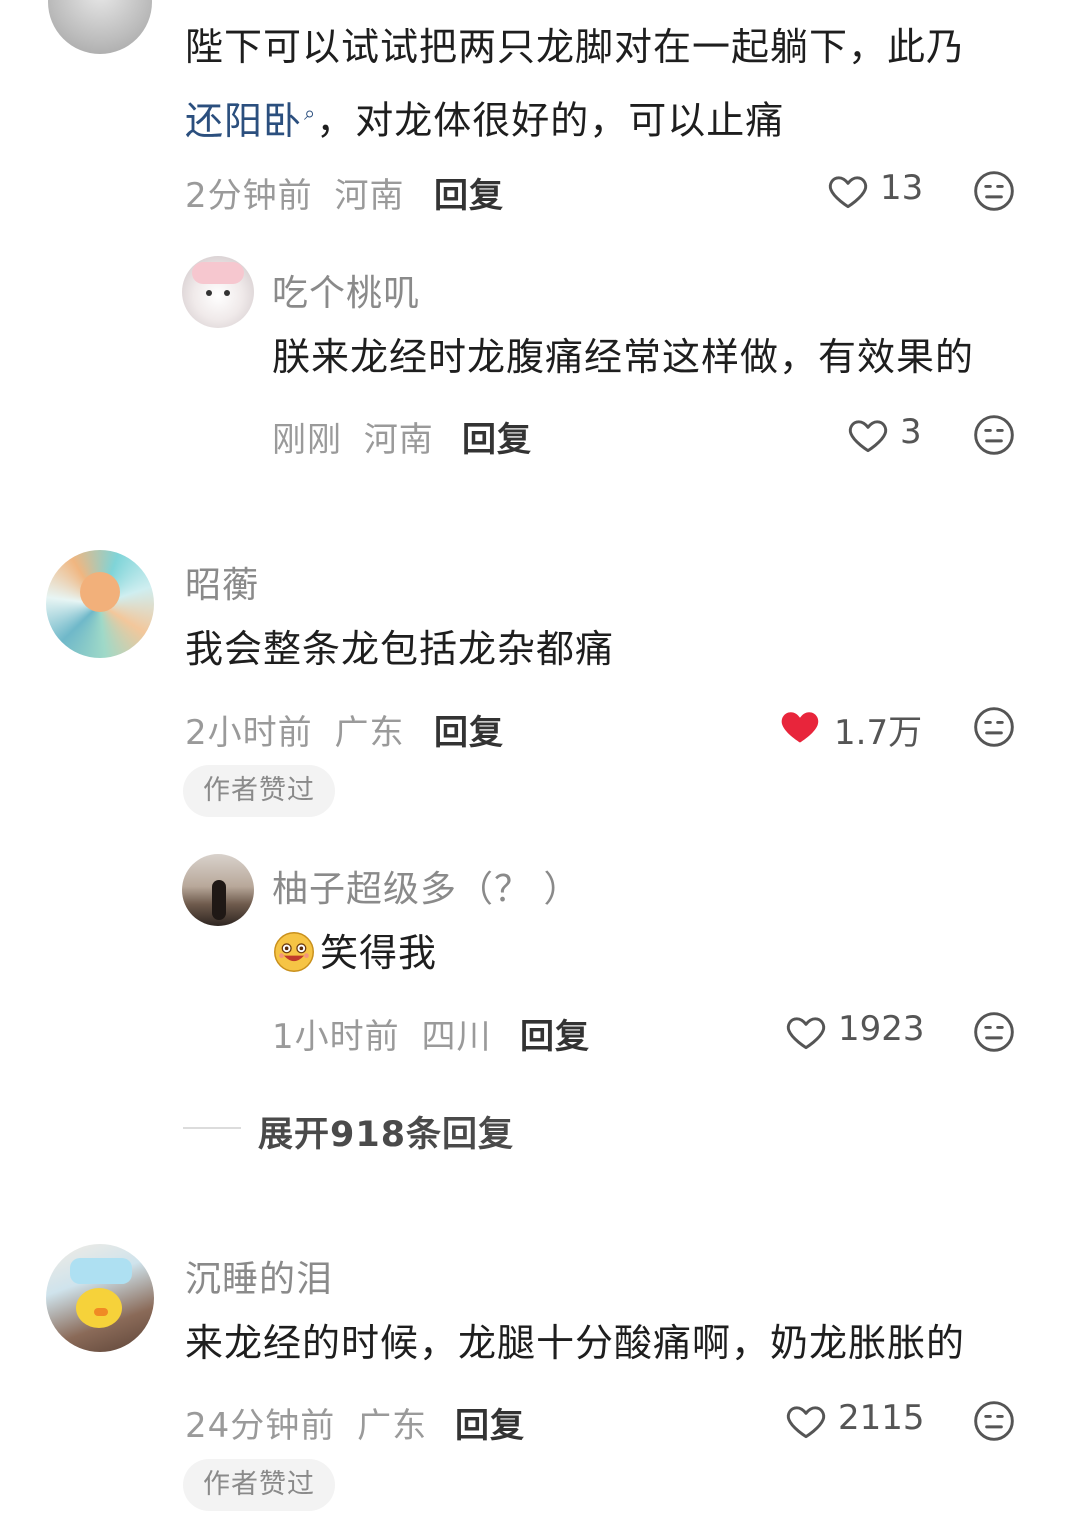 This screenshot has width=1080, height=1530. Describe the element at coordinates (353, 436) in the screenshot. I see `reply-meta: 刚刚 河南` at that location.